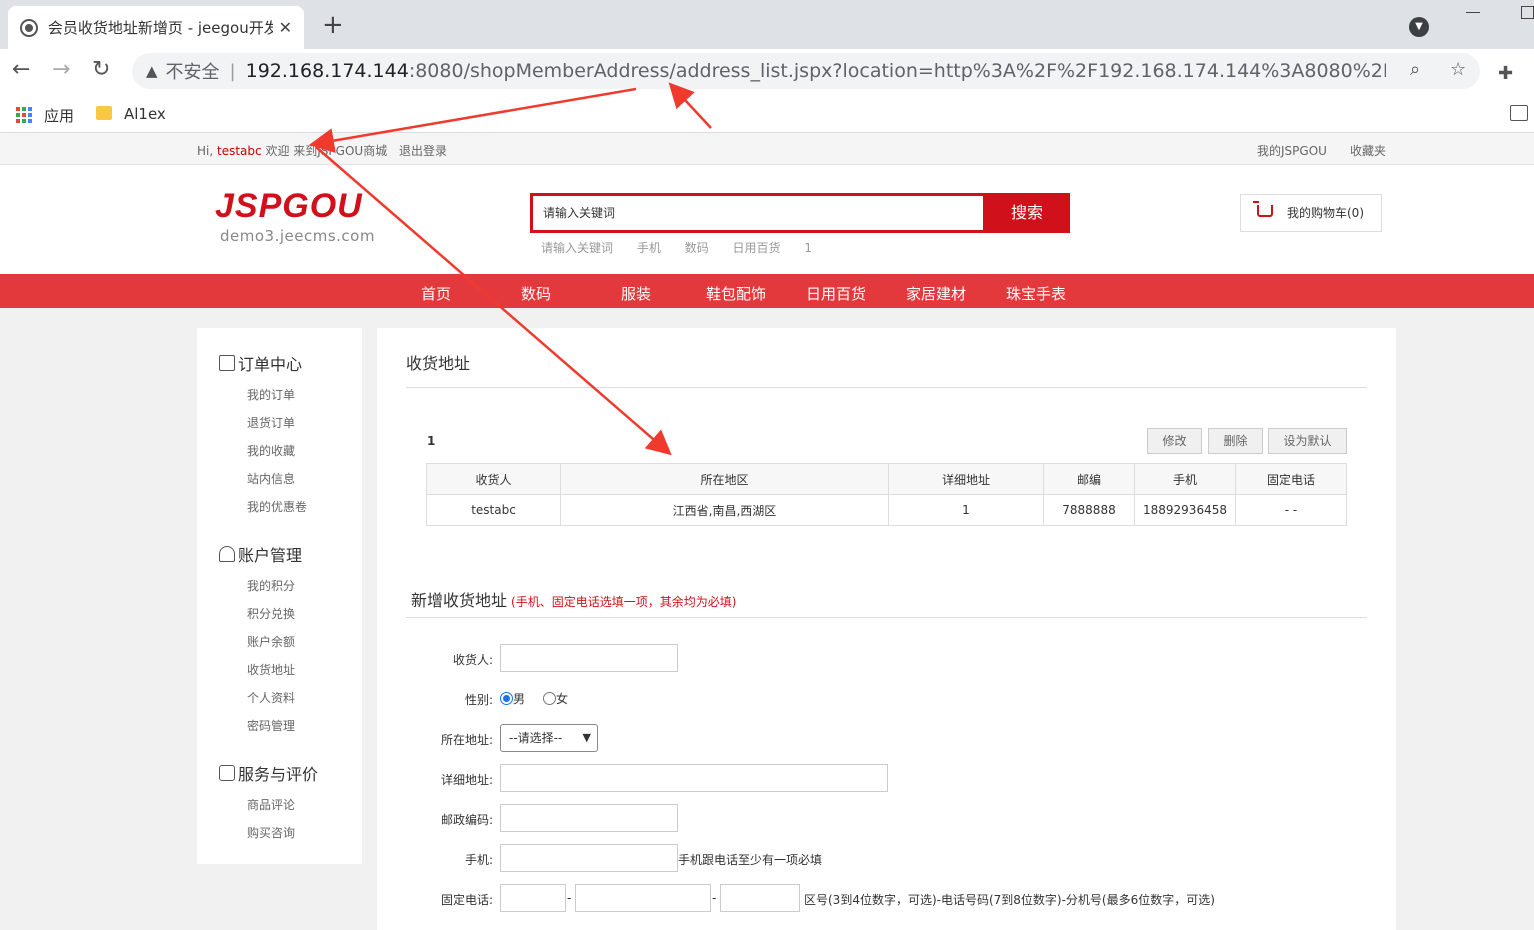 The height and width of the screenshot is (930, 1534). Describe the element at coordinates (533, 898) in the screenshot. I see `area-code-input` at that location.